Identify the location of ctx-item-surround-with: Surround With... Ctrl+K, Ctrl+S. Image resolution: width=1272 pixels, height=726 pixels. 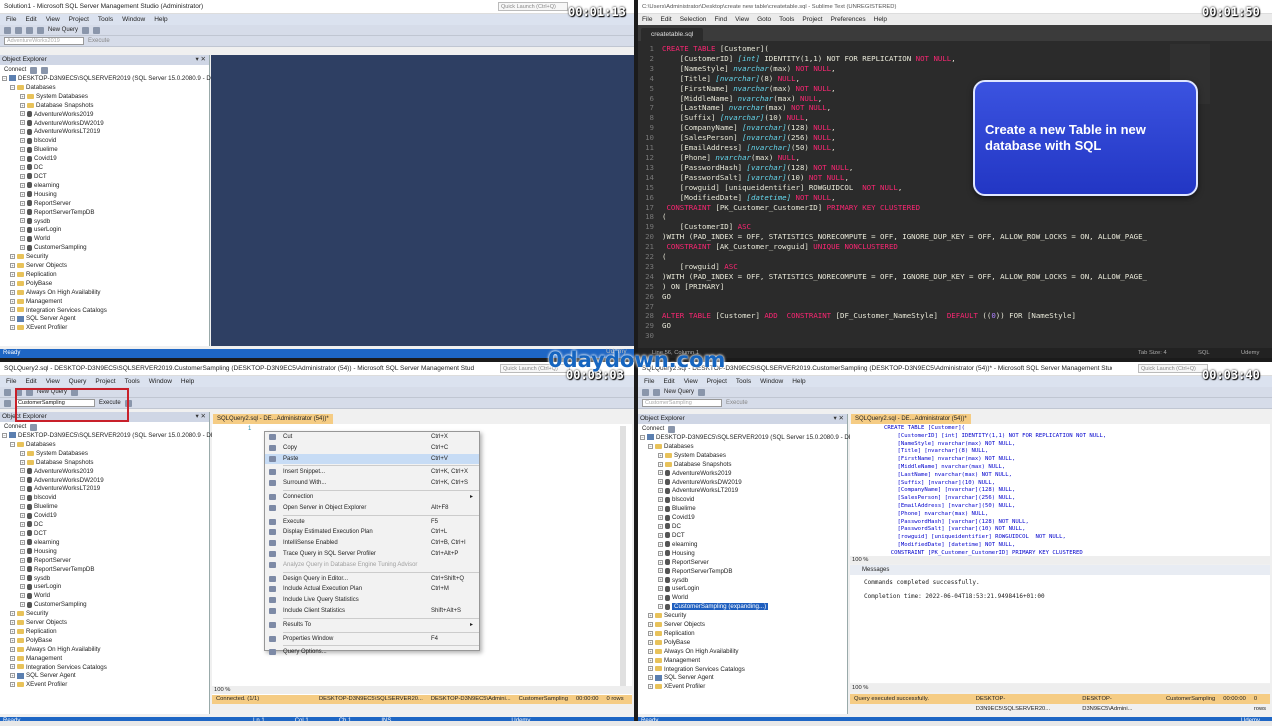
(372, 483).